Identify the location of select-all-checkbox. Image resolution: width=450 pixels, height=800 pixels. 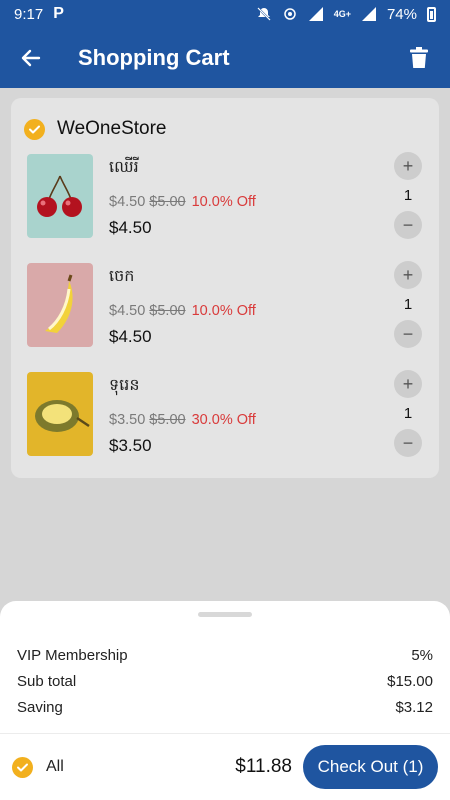
(22, 767).